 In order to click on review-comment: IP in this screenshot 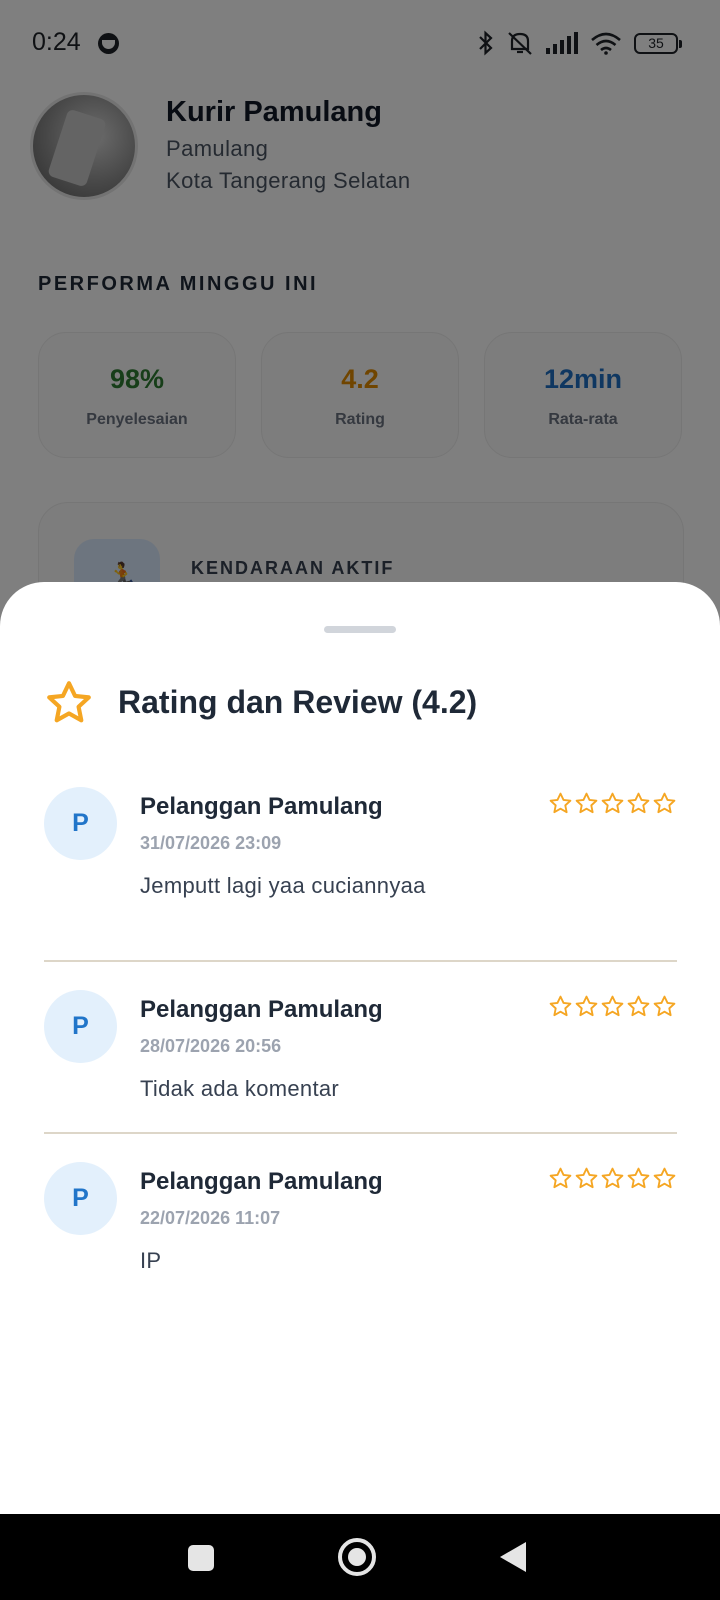, I will do `click(151, 1260)`.